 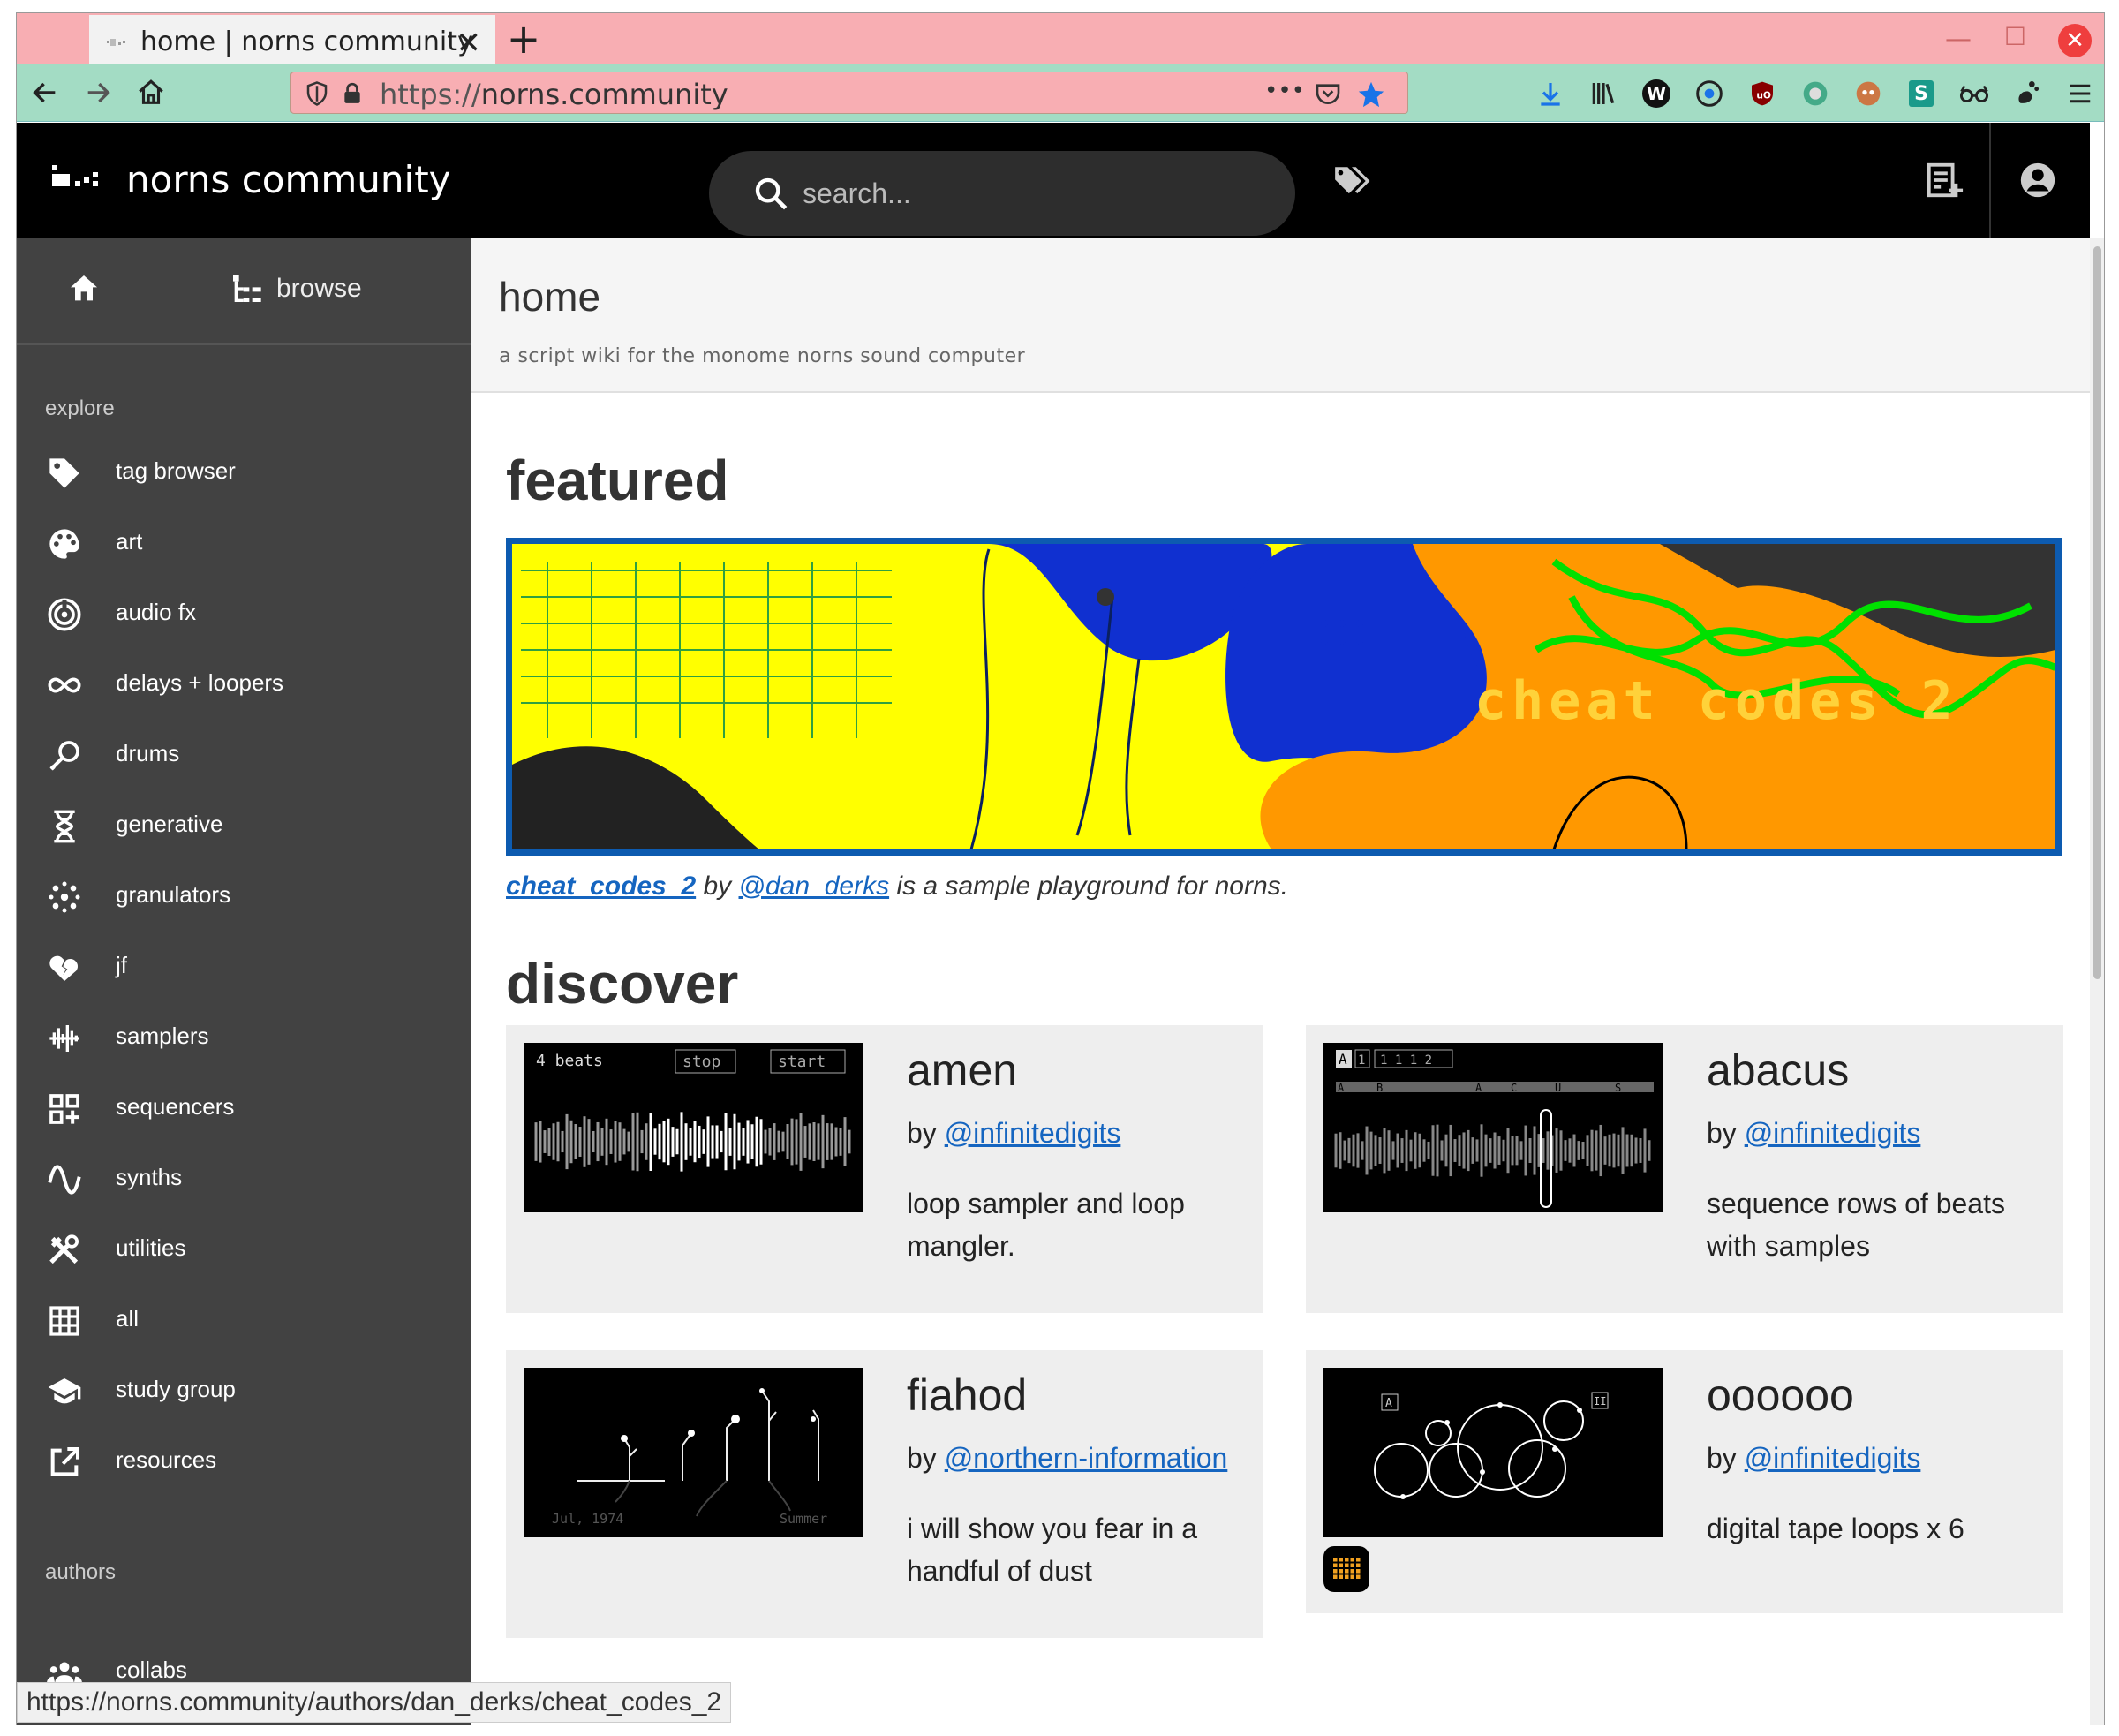 What do you see at coordinates (1762, 94) in the screenshot?
I see `ublock-icon: uO` at bounding box center [1762, 94].